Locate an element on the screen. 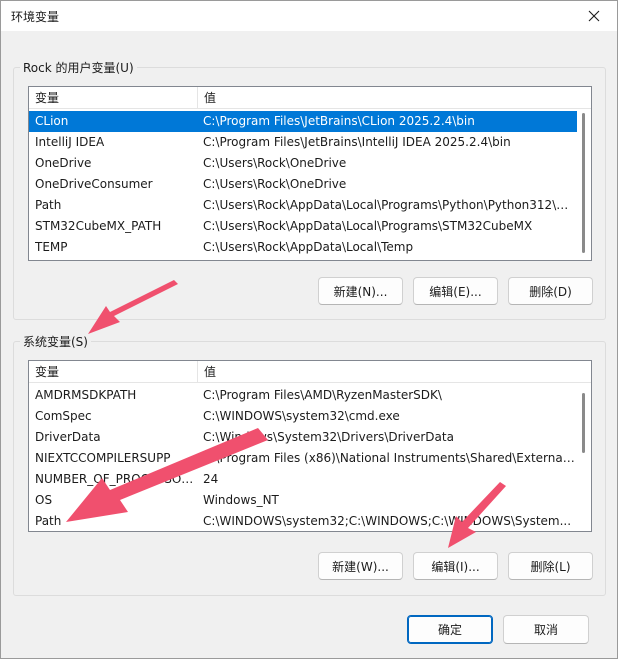 This screenshot has height=659, width=618. variable-name: ComSpec is located at coordinates (63, 416).